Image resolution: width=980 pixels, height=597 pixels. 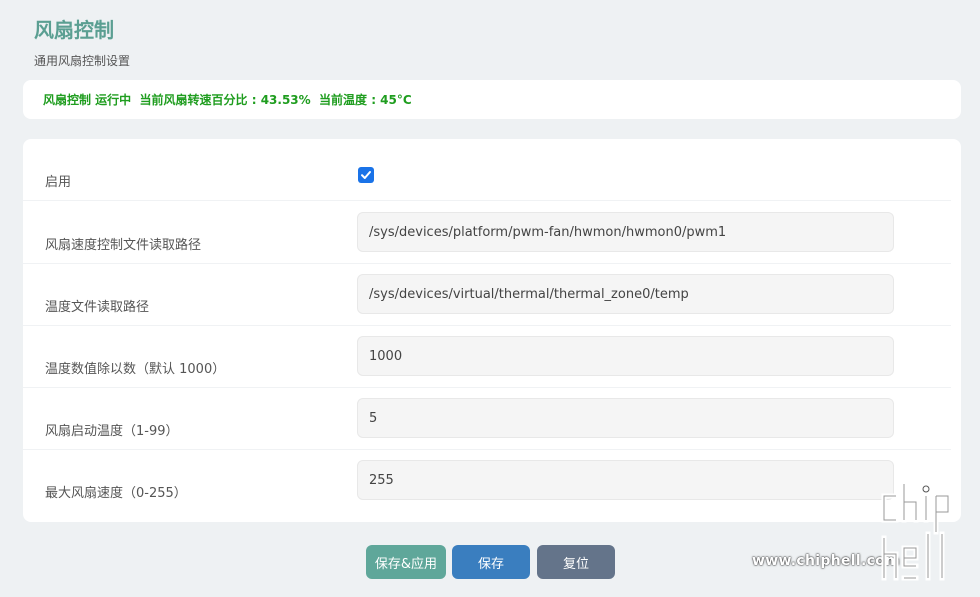 I want to click on speed-path-label: 风扇速度控制文件读取路径, so click(x=123, y=245).